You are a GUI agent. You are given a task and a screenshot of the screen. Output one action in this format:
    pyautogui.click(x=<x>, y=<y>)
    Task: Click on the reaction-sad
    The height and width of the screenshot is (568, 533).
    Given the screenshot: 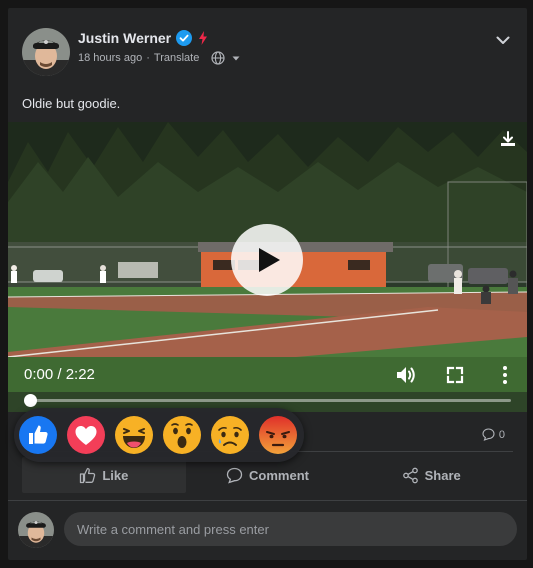 What is the action you would take?
    pyautogui.click(x=230, y=435)
    